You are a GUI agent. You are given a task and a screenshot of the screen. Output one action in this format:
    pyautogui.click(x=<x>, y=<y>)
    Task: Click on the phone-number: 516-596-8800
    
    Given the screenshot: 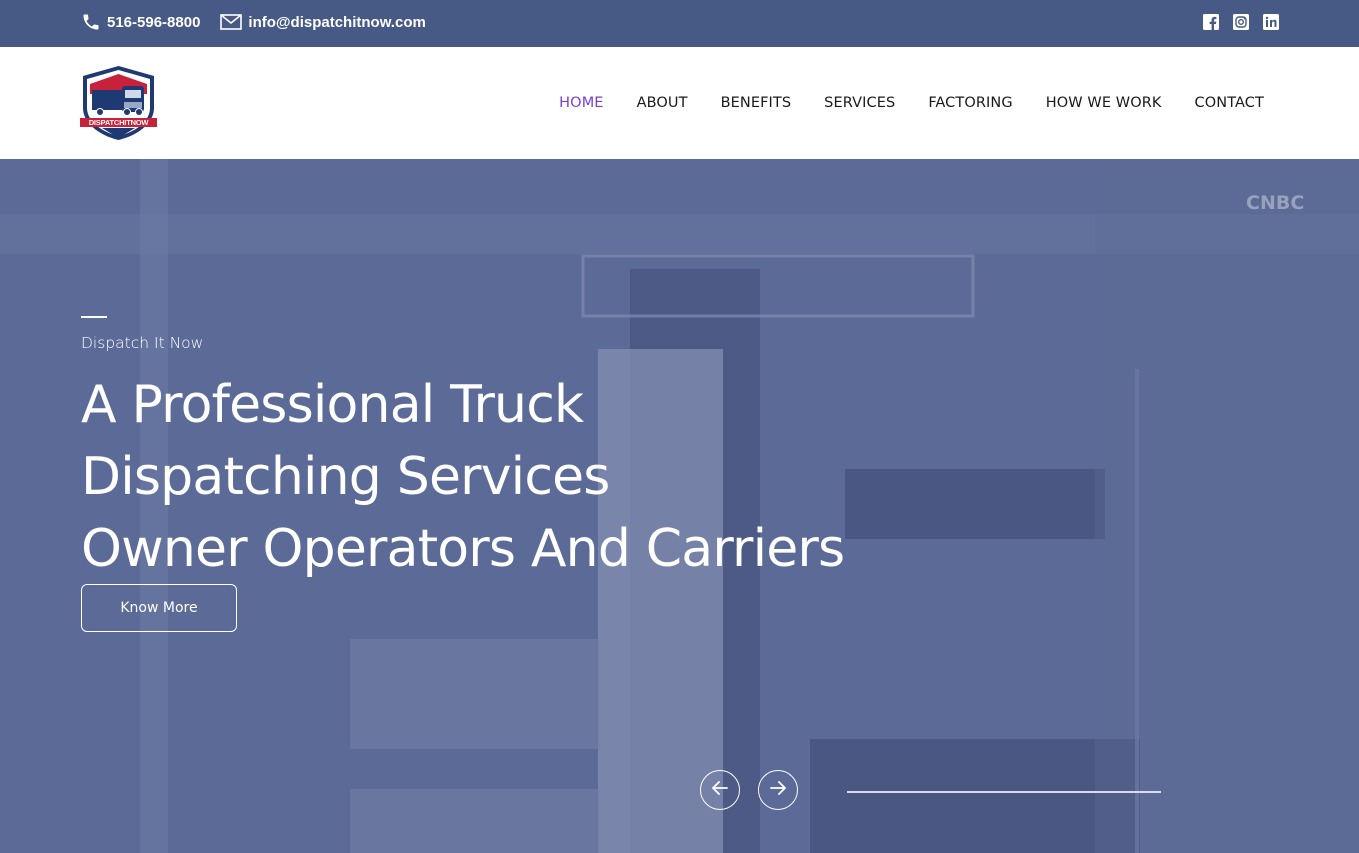 What is the action you would take?
    pyautogui.click(x=154, y=22)
    